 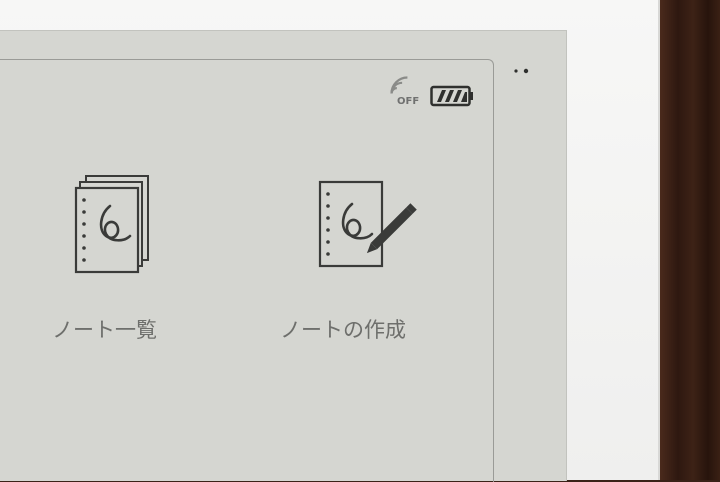 I want to click on notebook-pen-icon, so click(x=374, y=225).